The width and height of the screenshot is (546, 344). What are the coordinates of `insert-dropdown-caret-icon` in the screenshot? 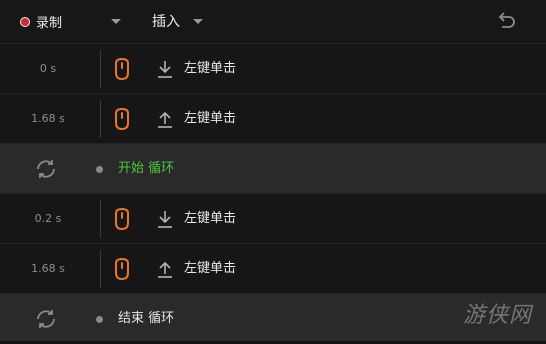 It's located at (198, 21).